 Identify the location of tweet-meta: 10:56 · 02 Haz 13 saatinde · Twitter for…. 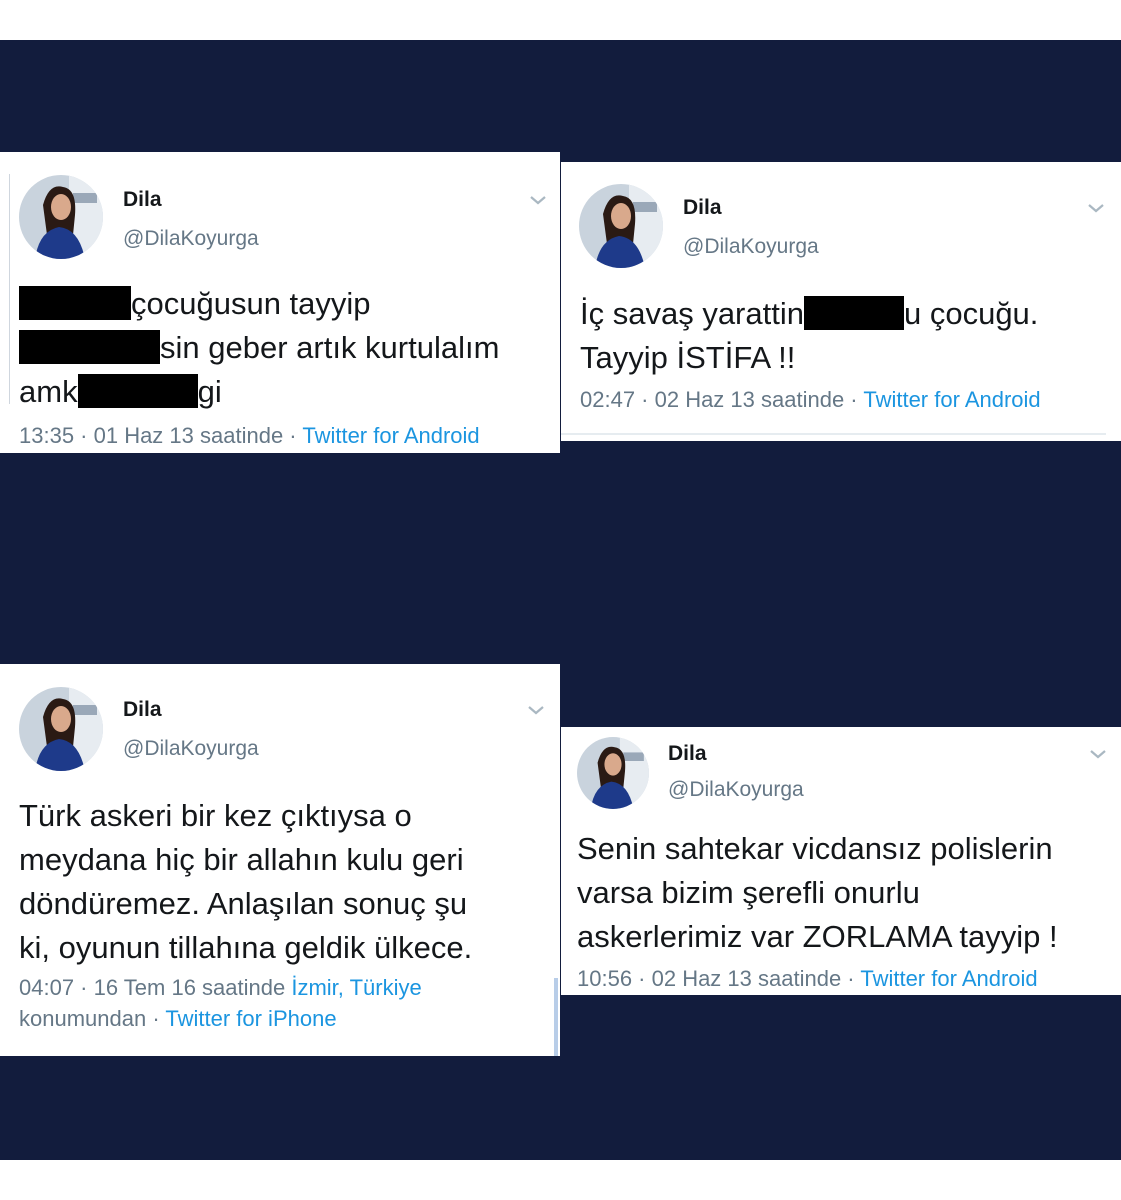
(807, 978).